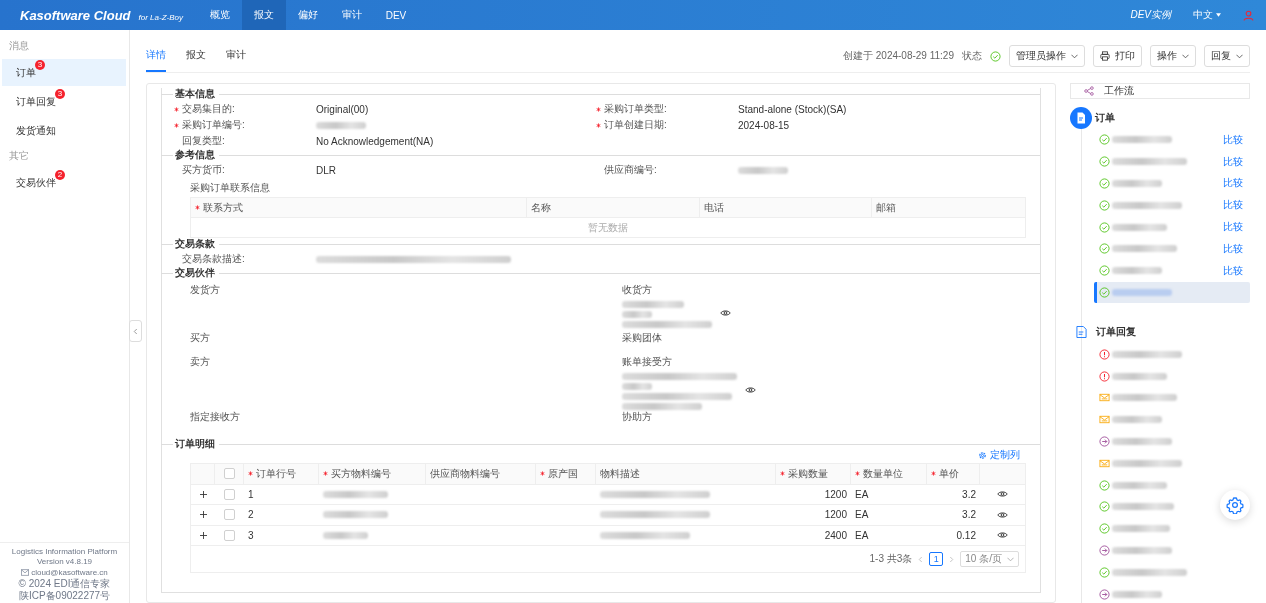 The image size is (1266, 603). What do you see at coordinates (236, 56) in the screenshot?
I see `tab: 审计` at bounding box center [236, 56].